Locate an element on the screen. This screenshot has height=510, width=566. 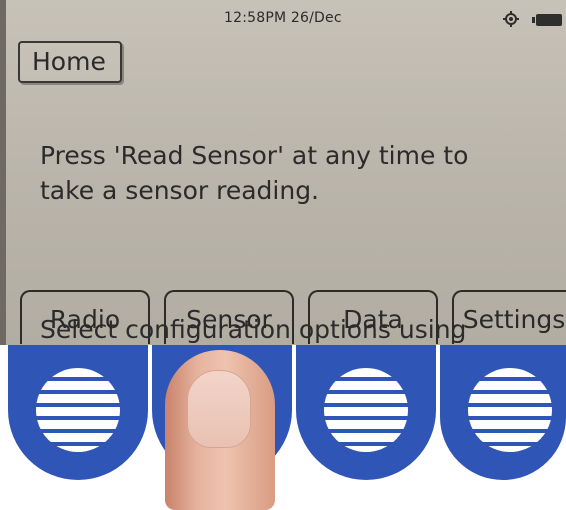
battery-icon is located at coordinates (547, 20).